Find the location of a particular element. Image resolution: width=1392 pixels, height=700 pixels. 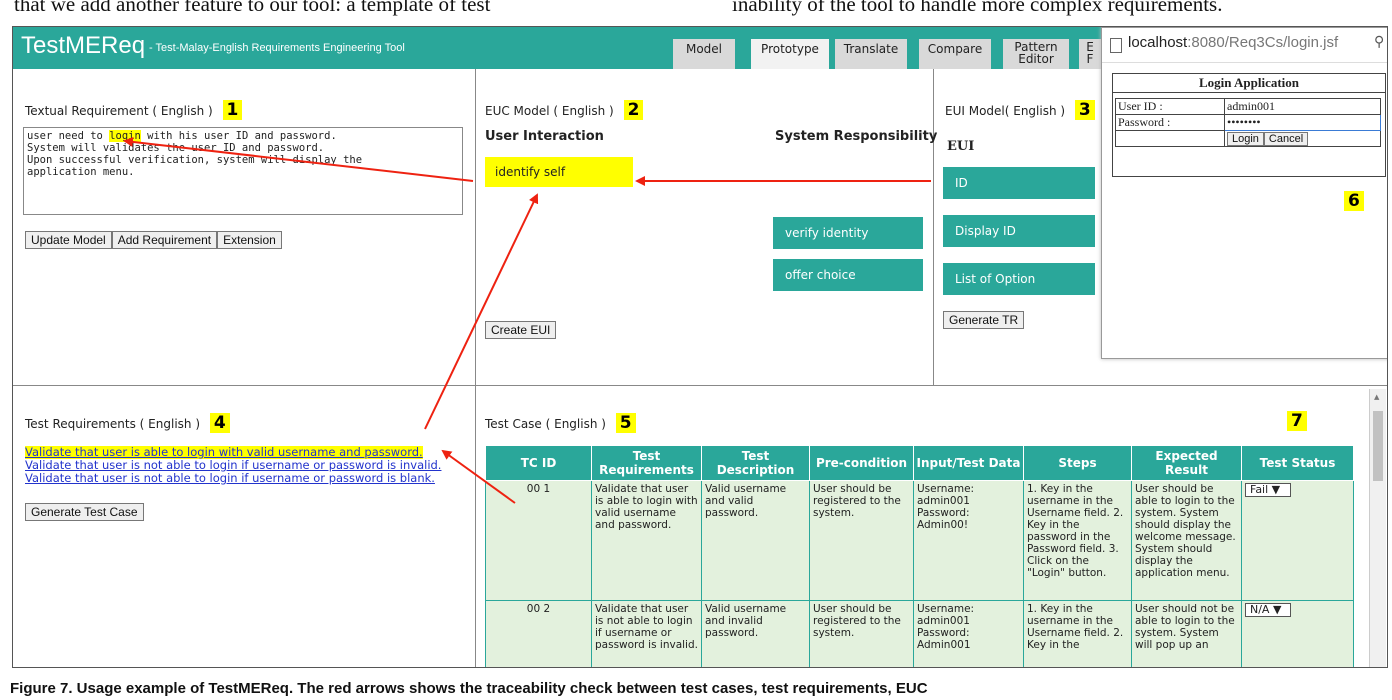

arrow-tc-to-tr is located at coordinates (478, 476).